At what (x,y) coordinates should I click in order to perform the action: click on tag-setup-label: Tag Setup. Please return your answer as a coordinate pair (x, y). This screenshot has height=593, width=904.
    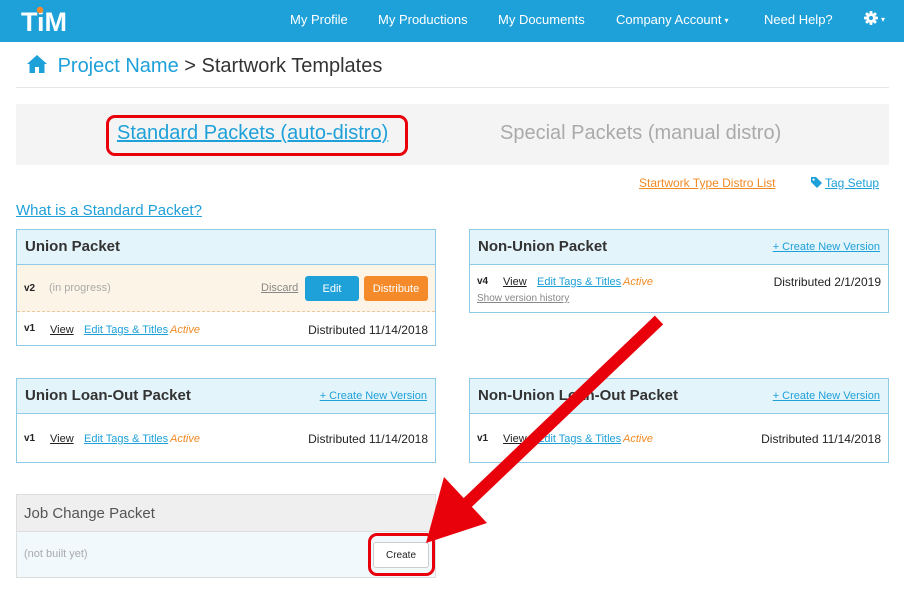
    Looking at the image, I should click on (852, 183).